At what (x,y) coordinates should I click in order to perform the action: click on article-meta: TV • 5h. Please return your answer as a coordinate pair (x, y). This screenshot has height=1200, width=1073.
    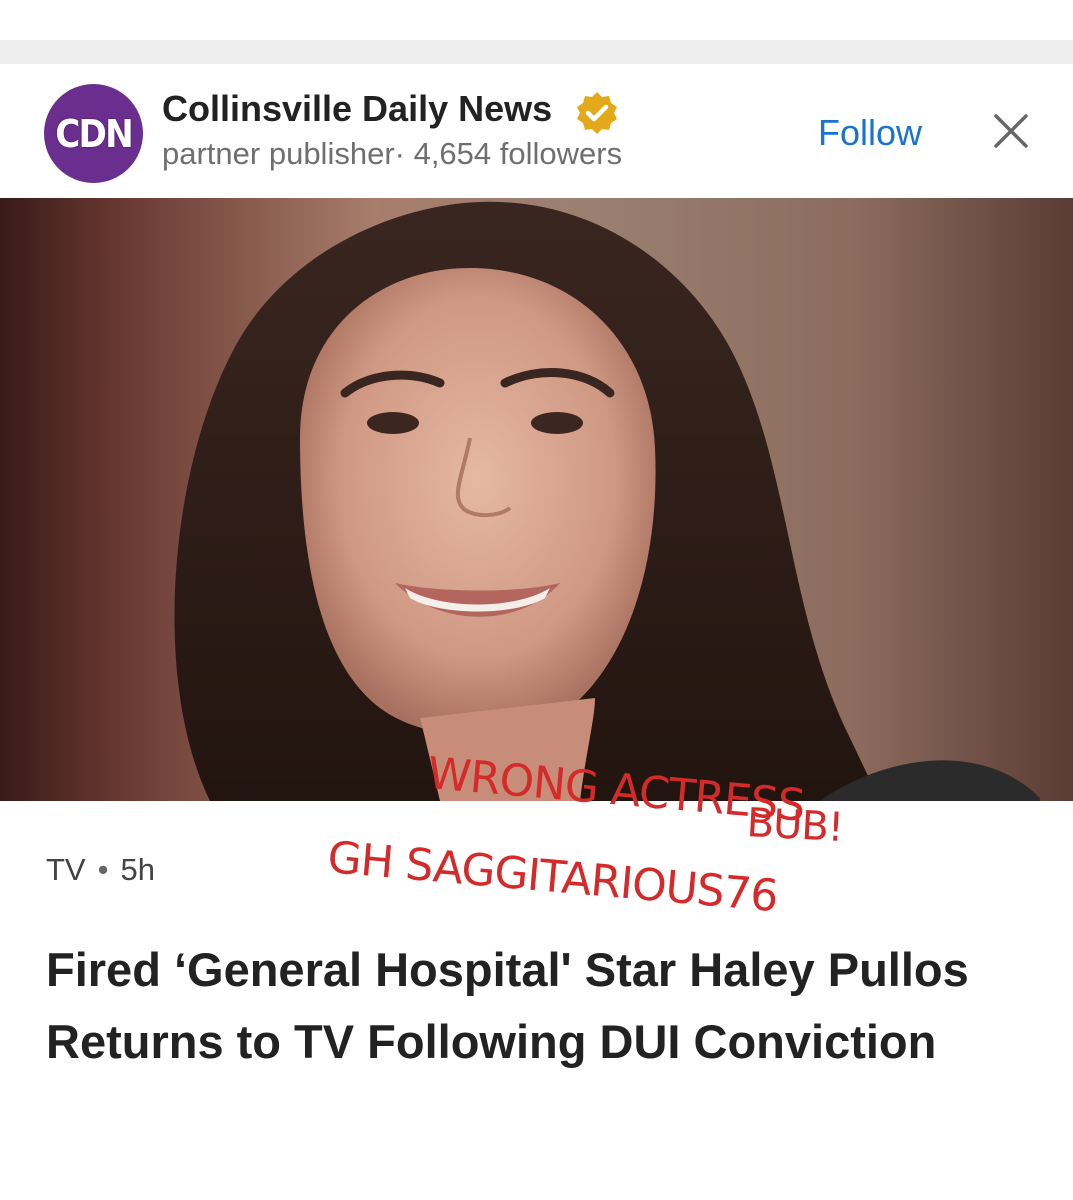
    Looking at the image, I should click on (100, 870).